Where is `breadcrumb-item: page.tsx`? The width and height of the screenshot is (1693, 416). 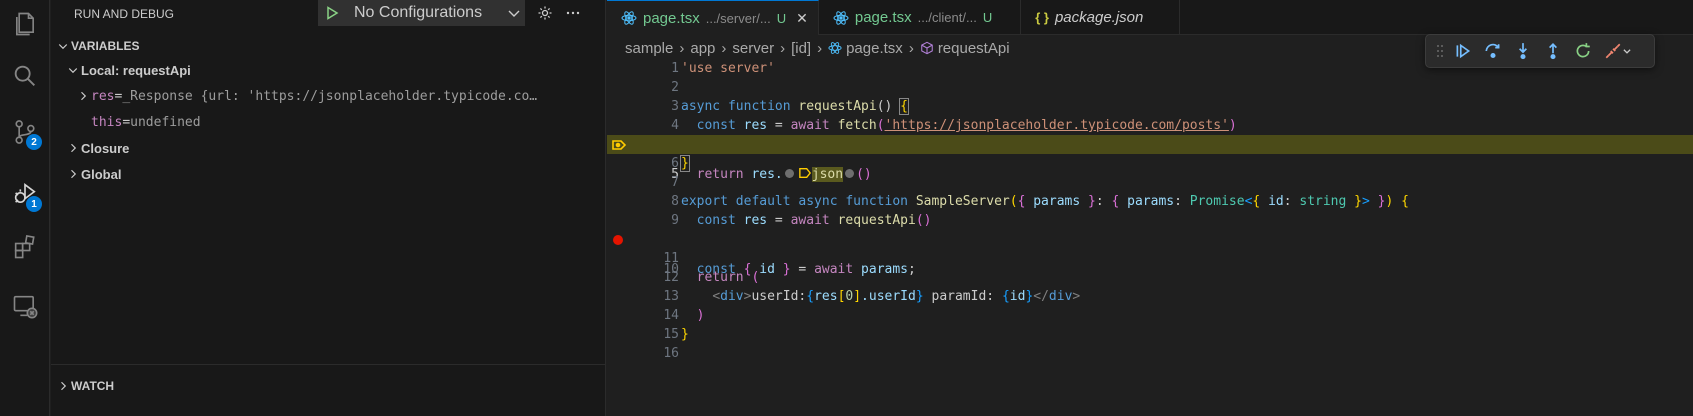 breadcrumb-item: page.tsx is located at coordinates (874, 48).